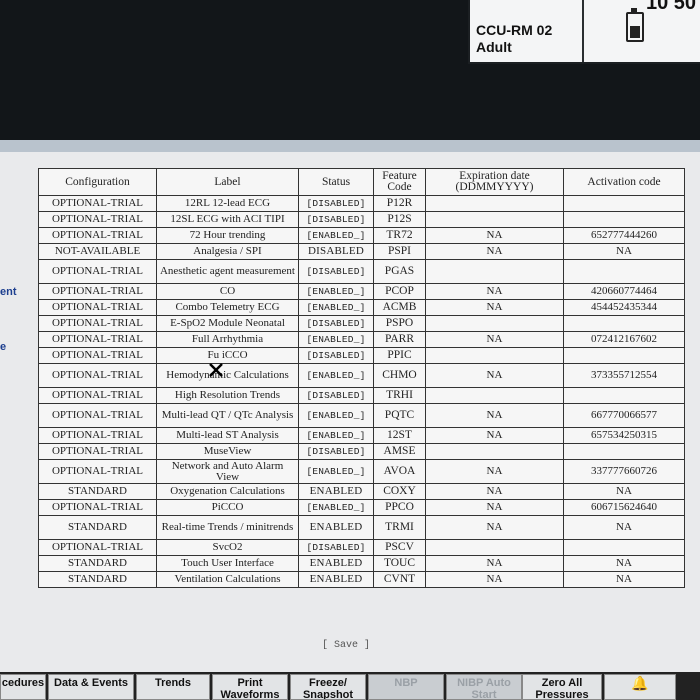 Image resolution: width=700 pixels, height=700 pixels. What do you see at coordinates (624, 471) in the screenshot?
I see `cell-activation-code: 337777660726` at bounding box center [624, 471].